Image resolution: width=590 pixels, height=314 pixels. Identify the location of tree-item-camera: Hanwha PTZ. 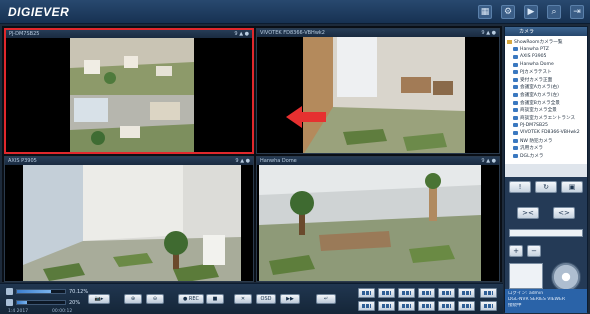
(546, 50).